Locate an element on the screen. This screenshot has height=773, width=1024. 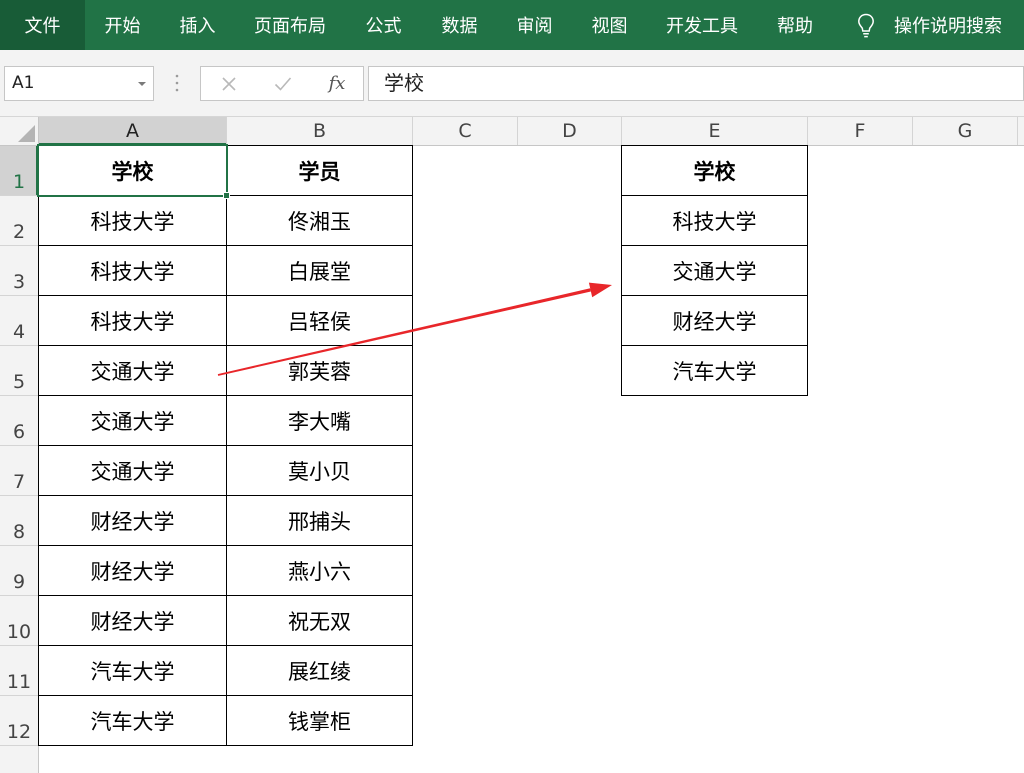
cell-a3: 科技大学 is located at coordinates (133, 271).